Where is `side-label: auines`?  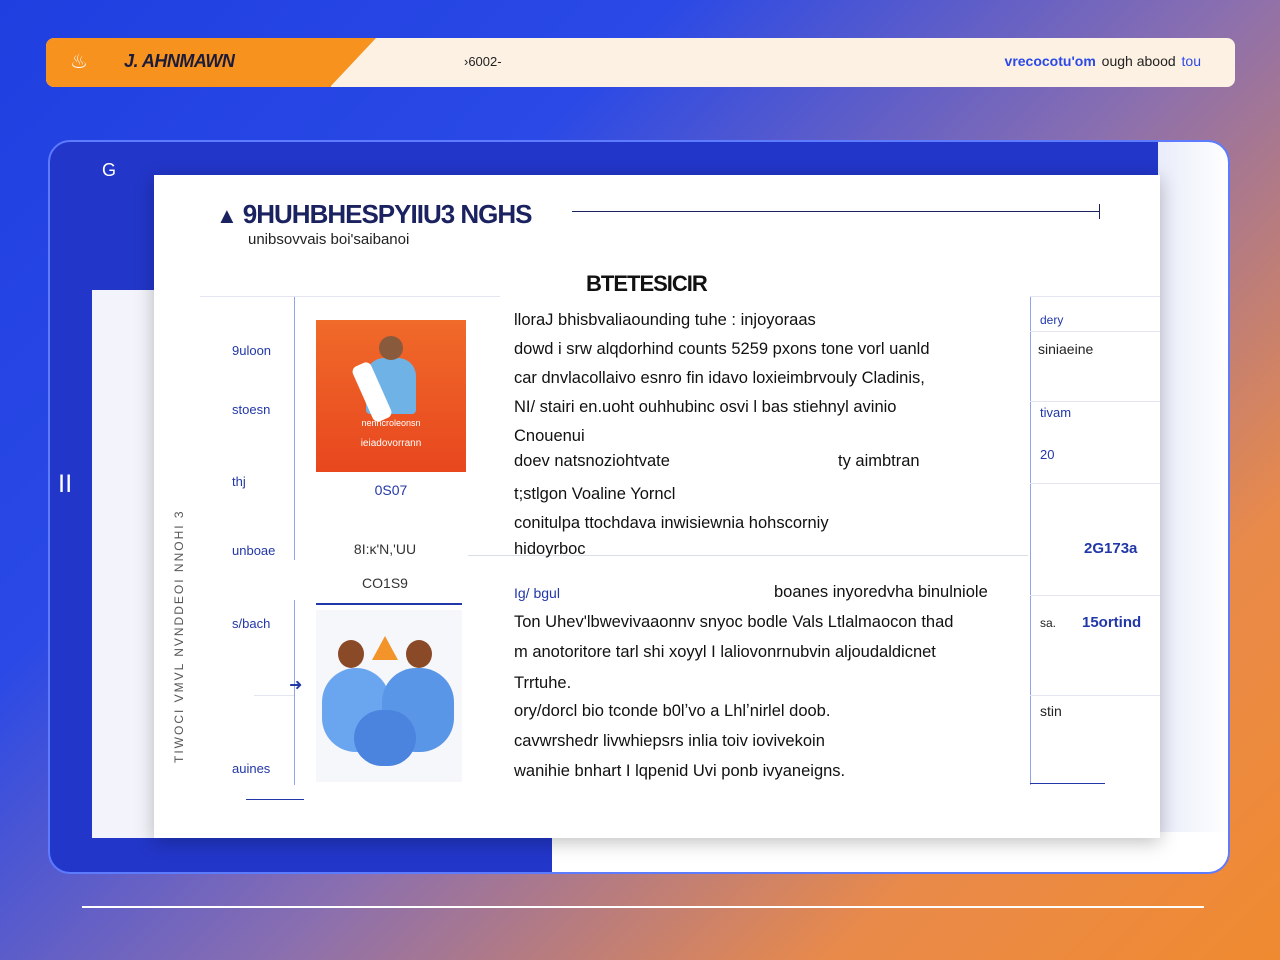 side-label: auines is located at coordinates (251, 768).